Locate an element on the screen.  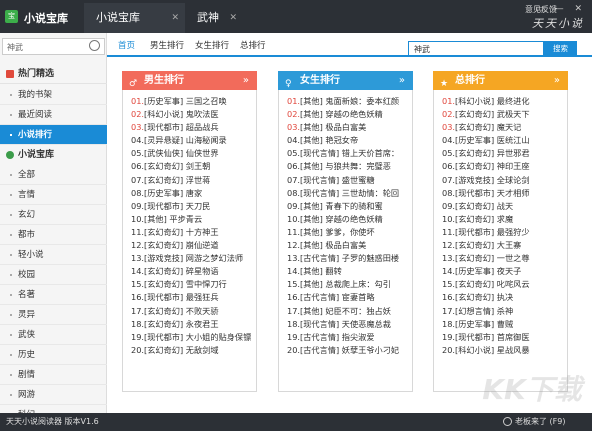
book-title-link: [现代言情] 错上天价首席： is located at coordinates (349, 153).